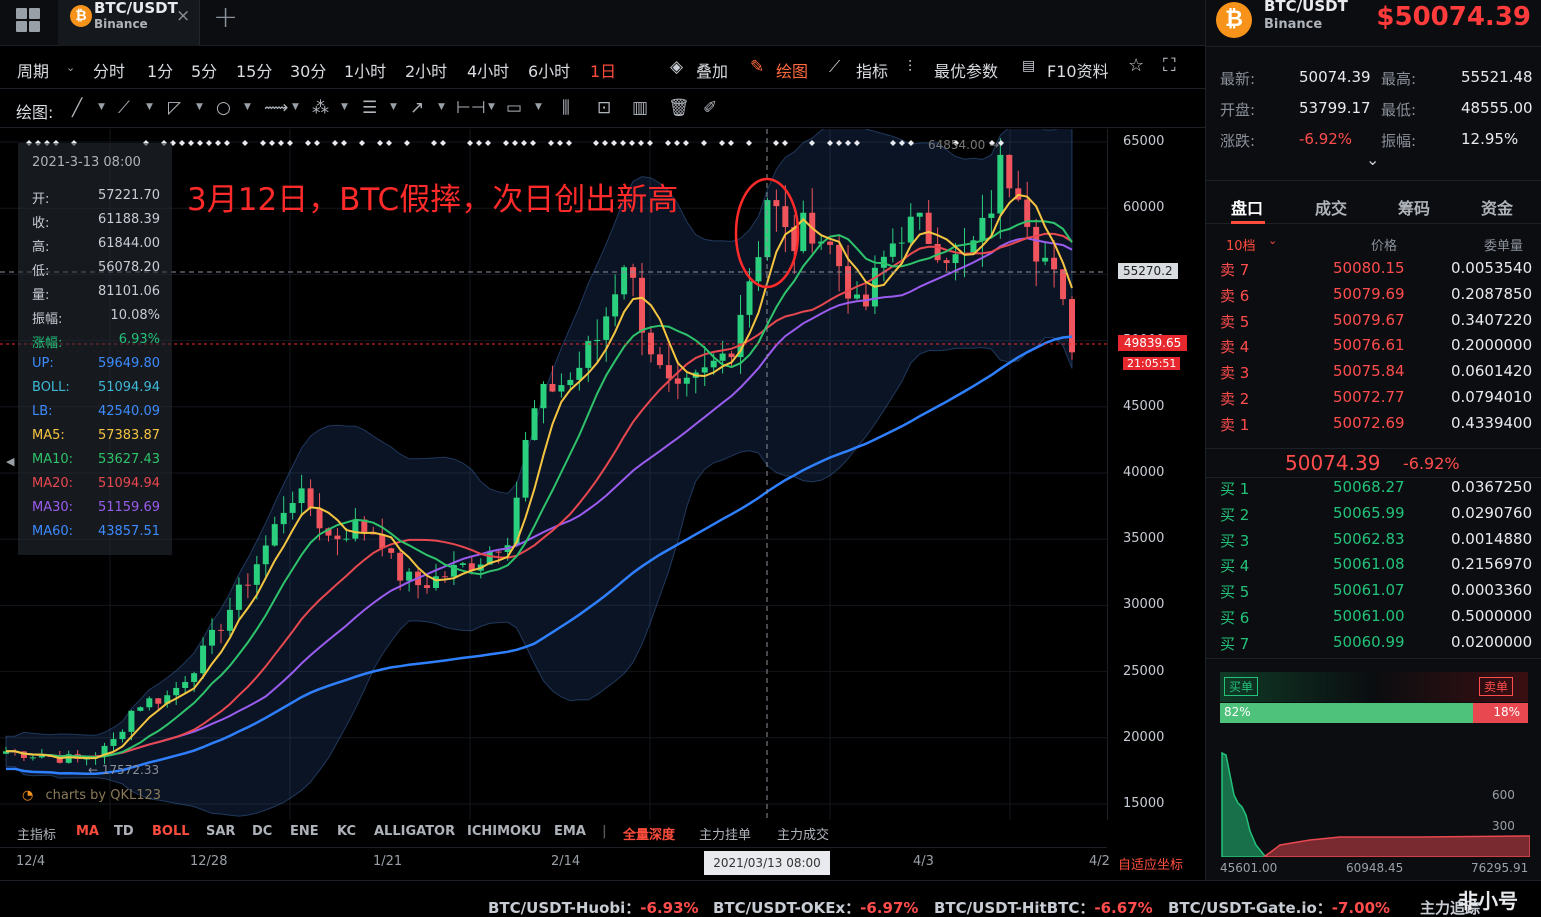  What do you see at coordinates (414, 831) in the screenshot?
I see `indicator-8: ALLIGATOR` at bounding box center [414, 831].